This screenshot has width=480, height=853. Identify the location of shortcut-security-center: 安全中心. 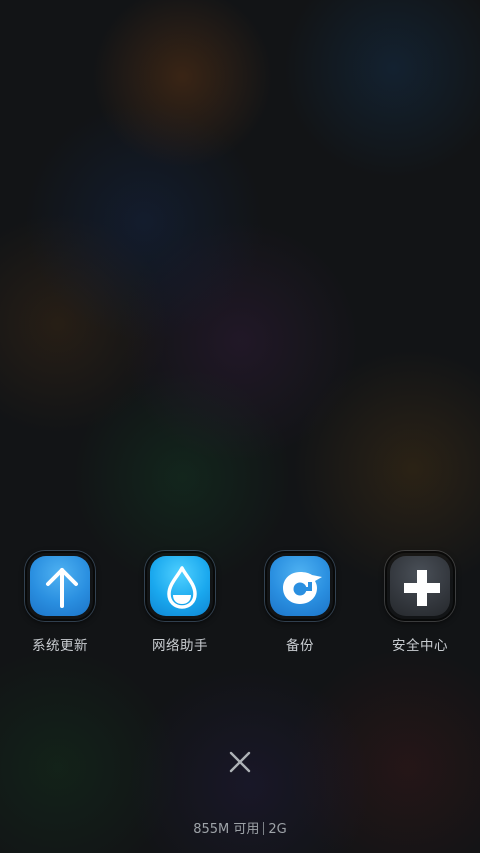
(420, 604).